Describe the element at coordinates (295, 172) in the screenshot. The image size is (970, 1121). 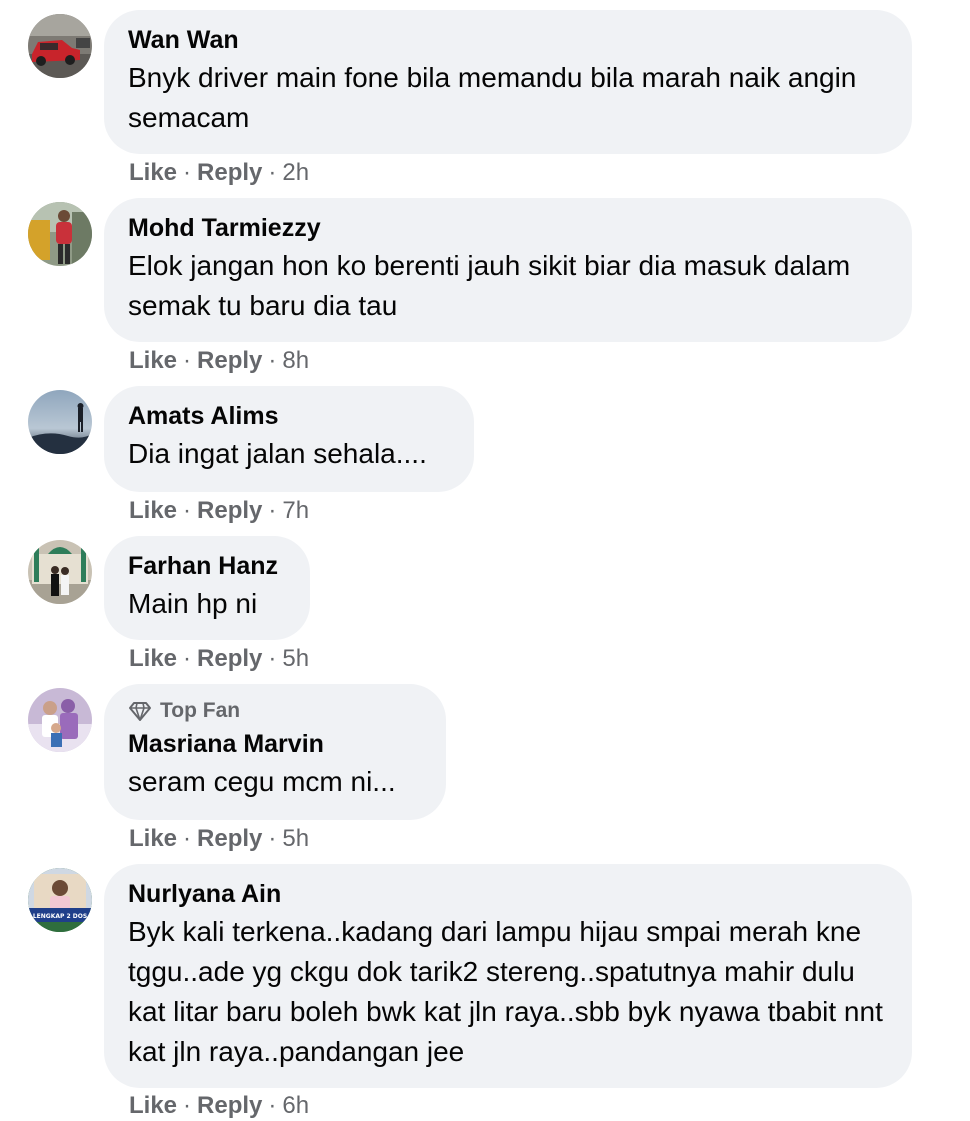
I see `timestamp: 2h` at that location.